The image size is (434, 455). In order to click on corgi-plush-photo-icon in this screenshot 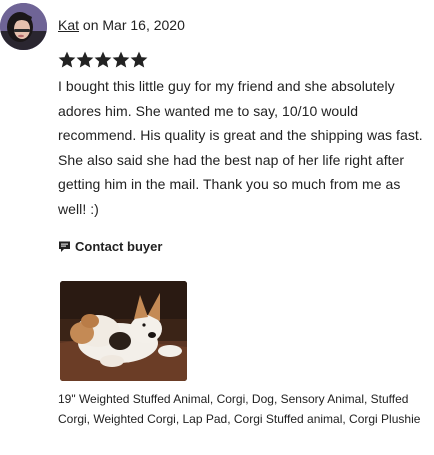, I will do `click(123, 331)`.